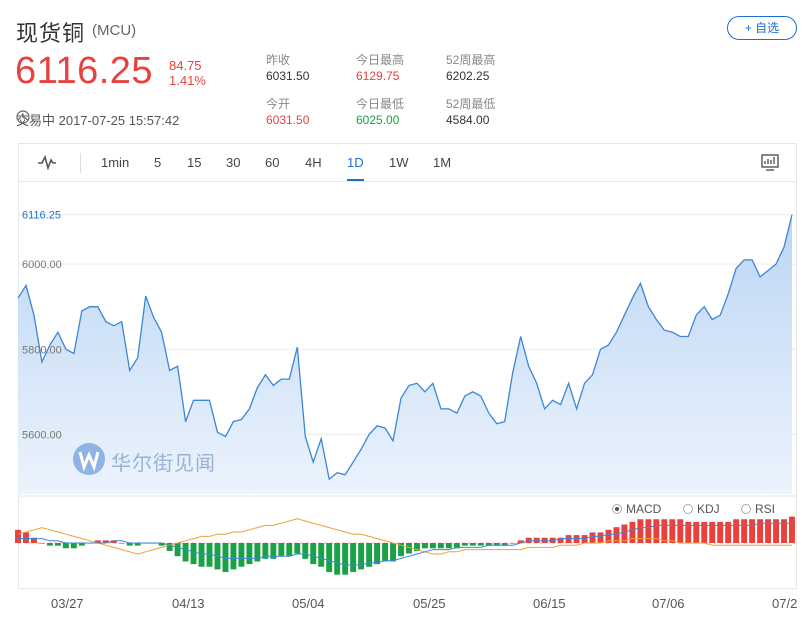  I want to click on indicator-kdj: KDJ, so click(701, 509).